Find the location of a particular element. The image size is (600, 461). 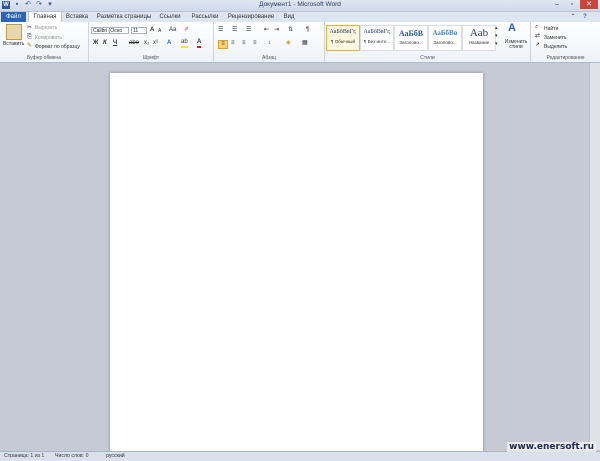

group-label-styles: Стили is located at coordinates (427, 58).